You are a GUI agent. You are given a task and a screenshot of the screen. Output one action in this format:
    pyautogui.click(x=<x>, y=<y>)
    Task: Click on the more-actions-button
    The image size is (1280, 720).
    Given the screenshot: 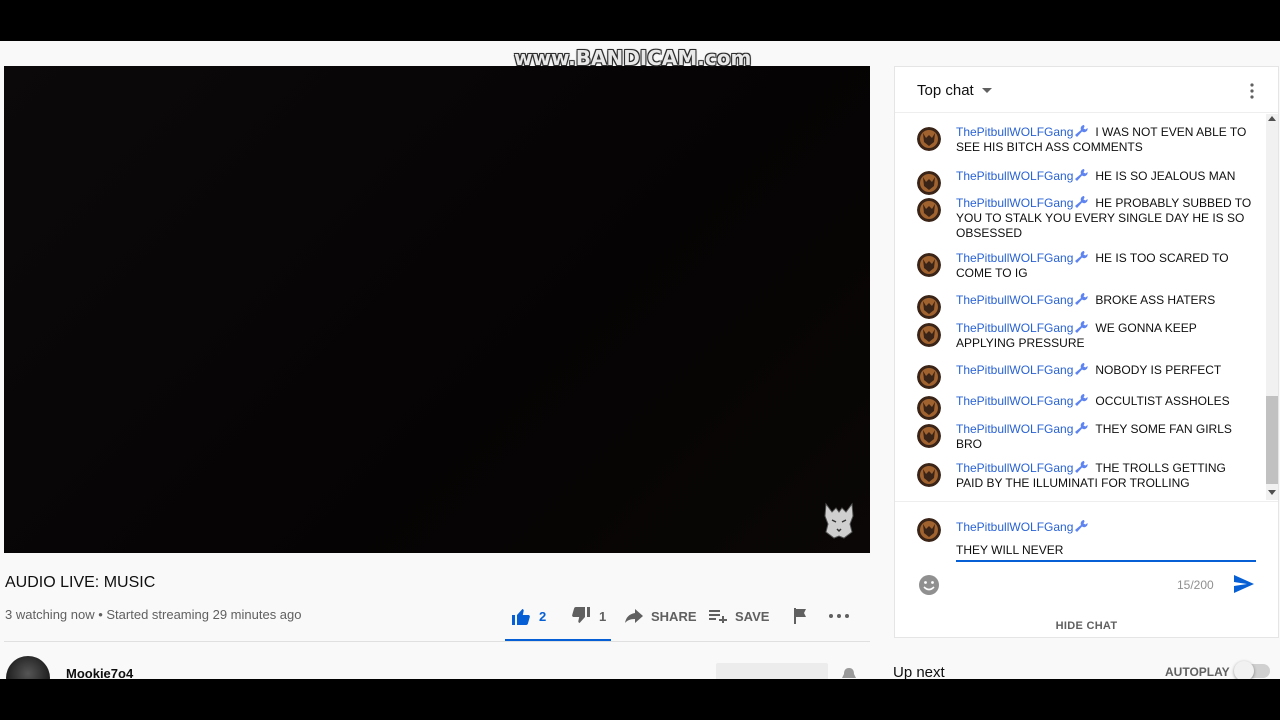 What is the action you would take?
    pyautogui.click(x=844, y=616)
    